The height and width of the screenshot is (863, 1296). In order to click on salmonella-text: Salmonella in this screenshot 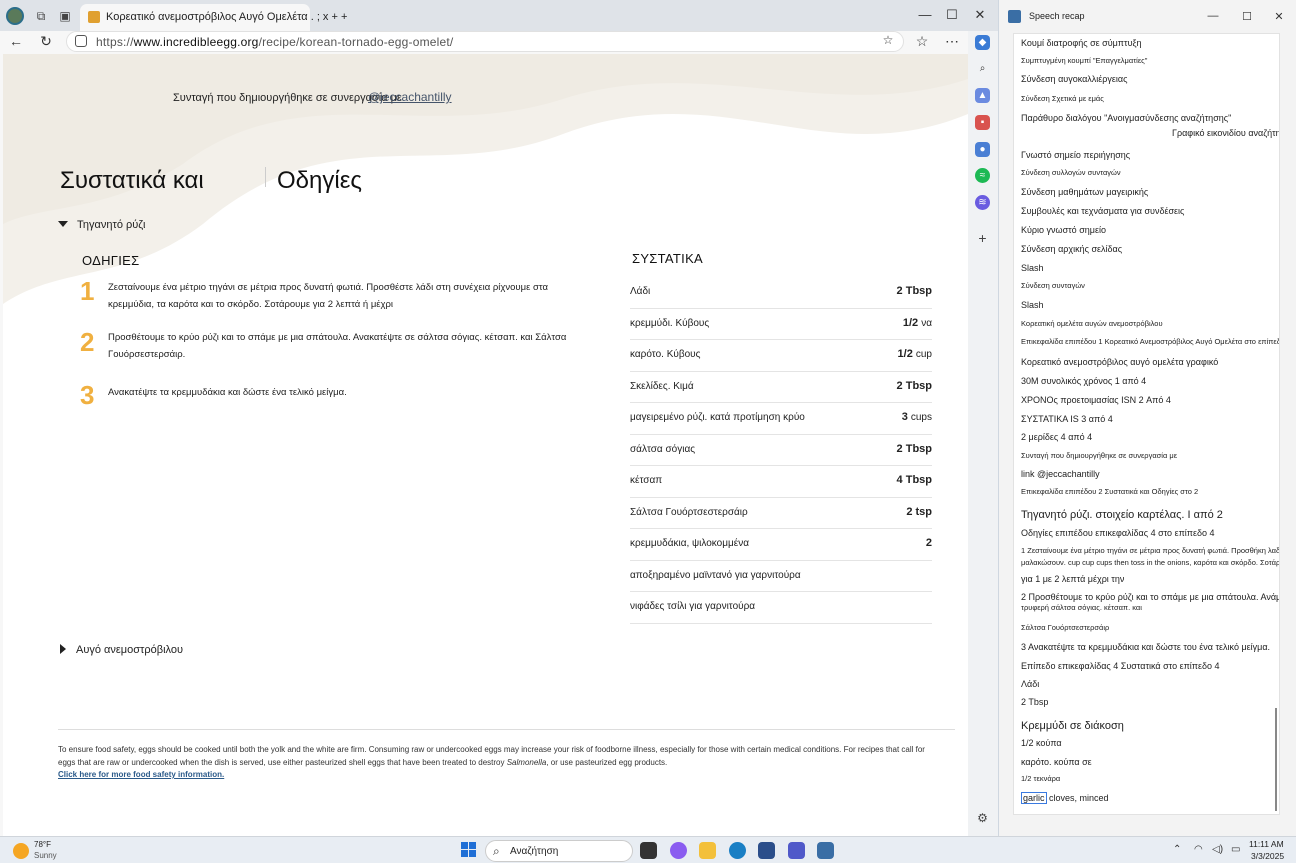, I will do `click(526, 762)`.